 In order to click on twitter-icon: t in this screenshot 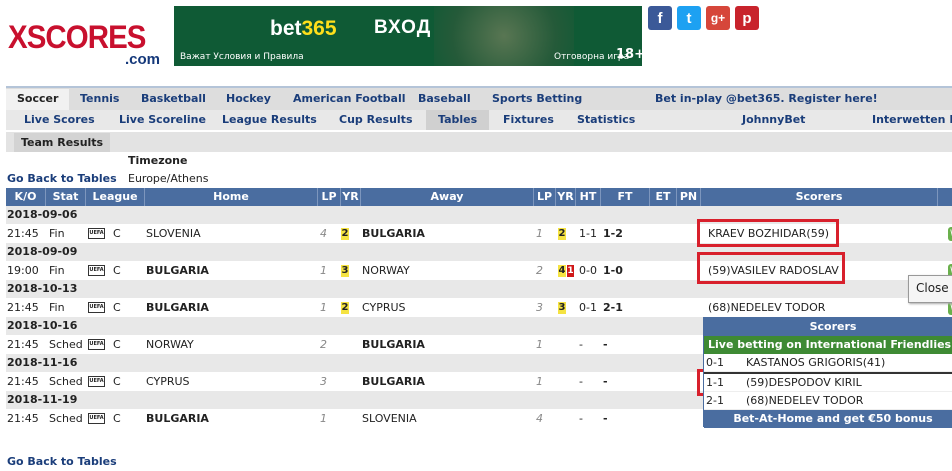, I will do `click(689, 18)`.